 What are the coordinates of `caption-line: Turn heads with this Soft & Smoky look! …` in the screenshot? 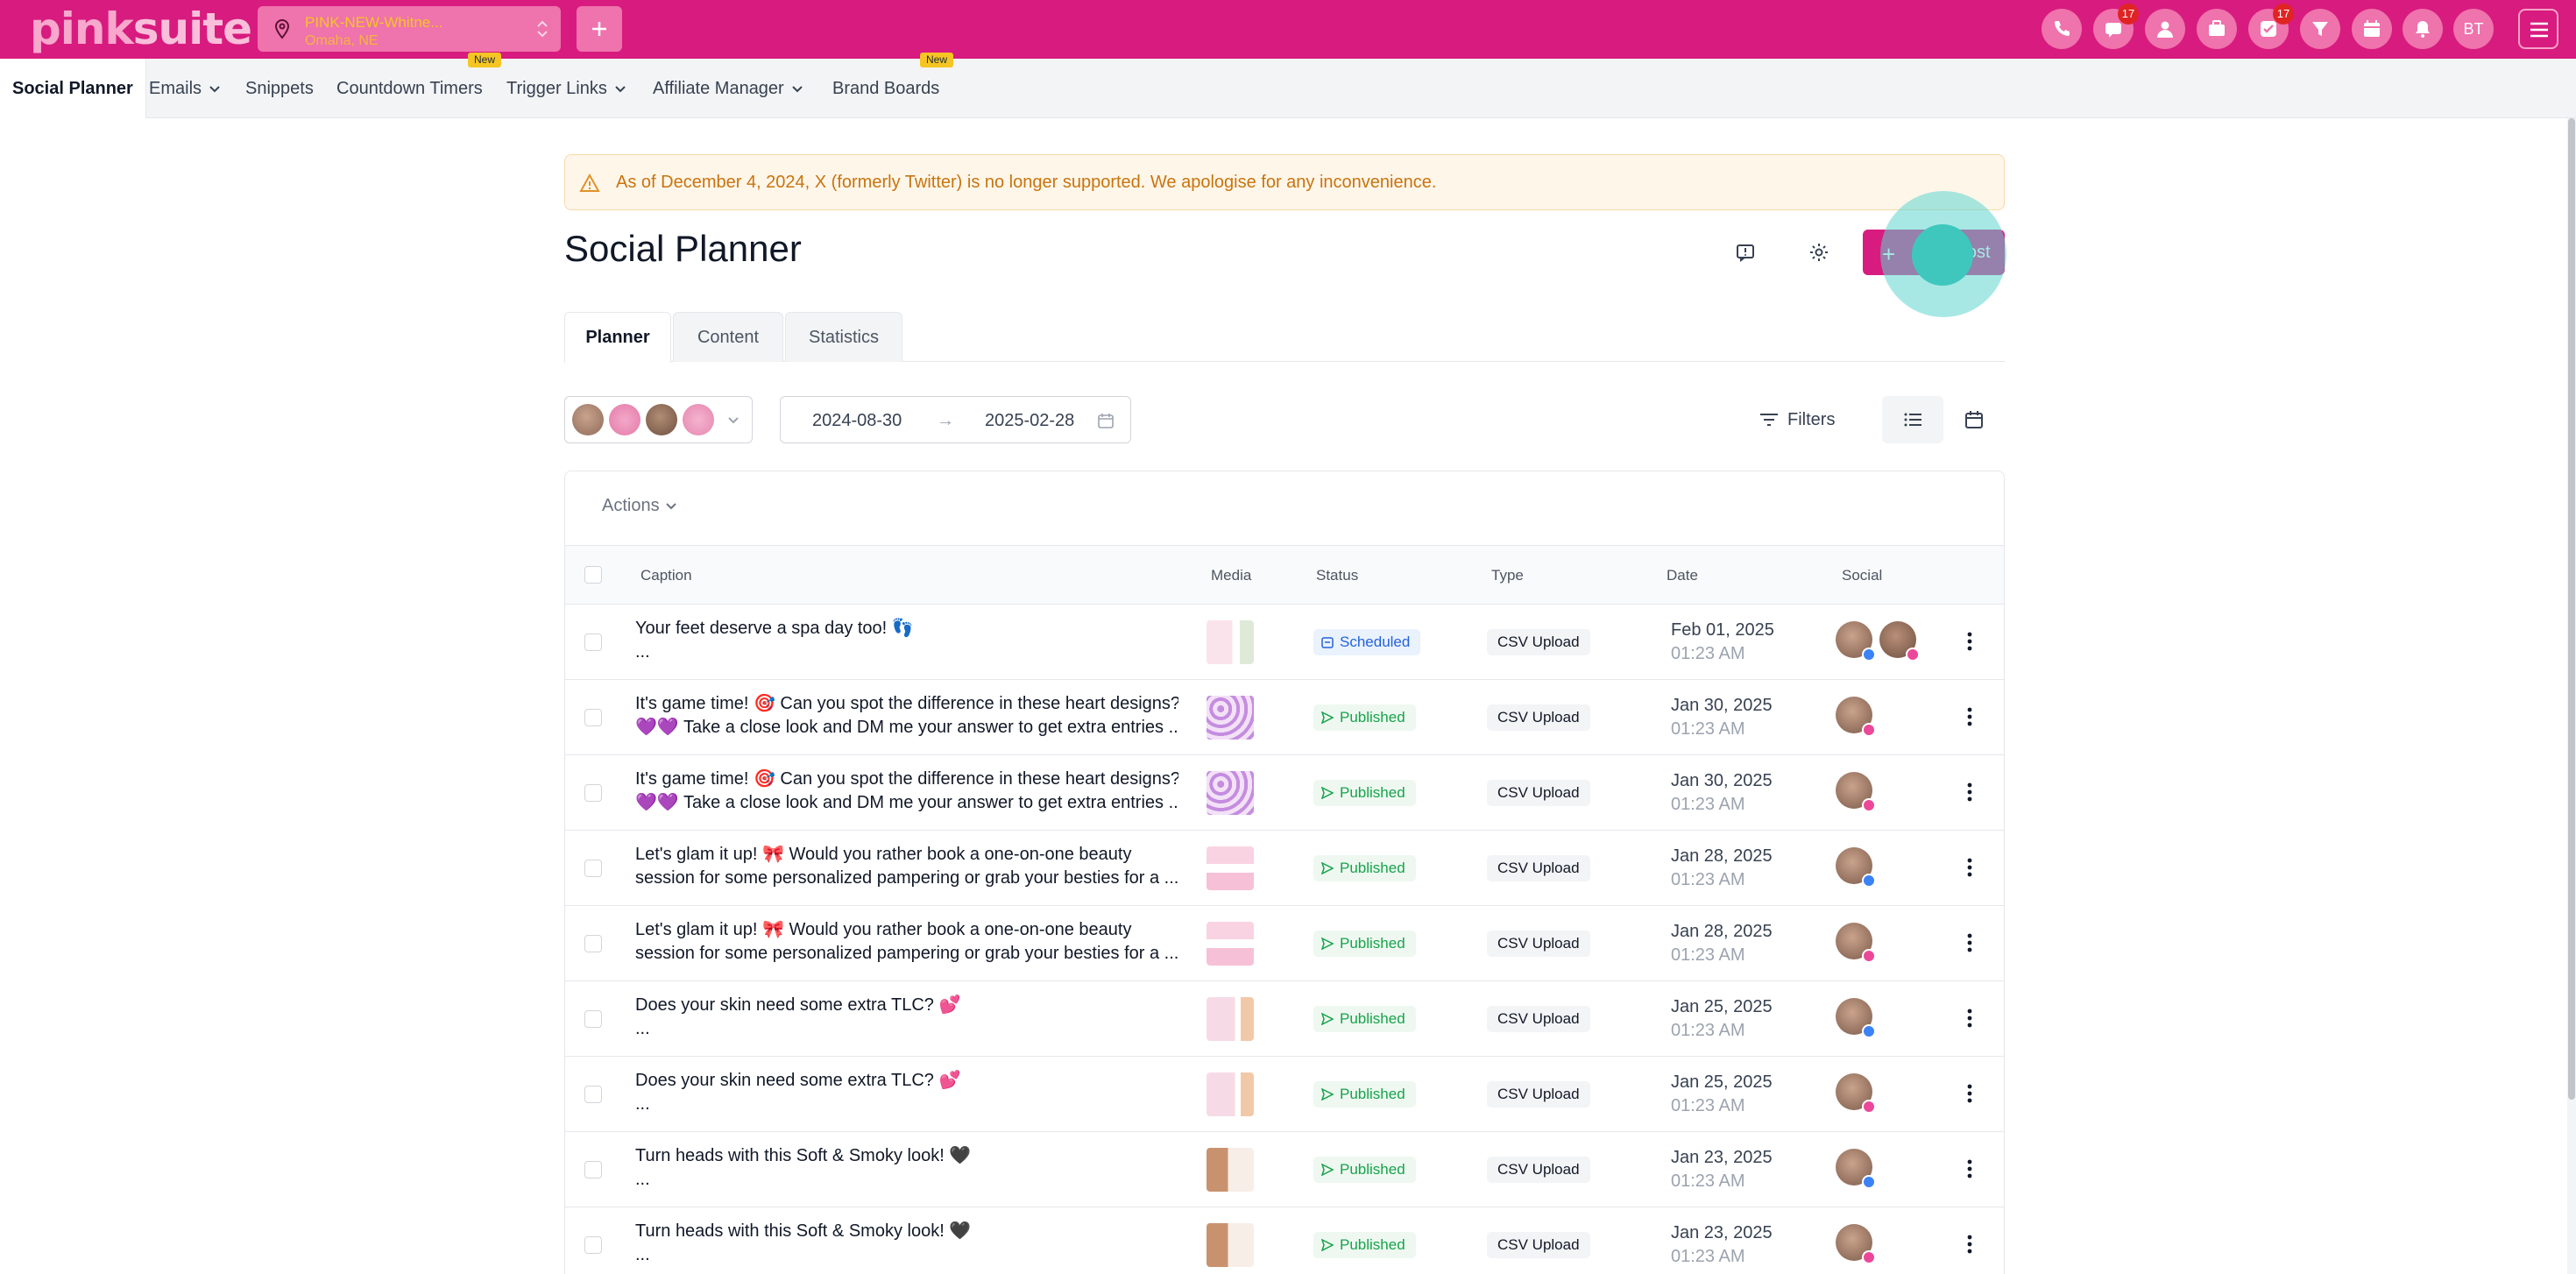 It's located at (803, 1231).